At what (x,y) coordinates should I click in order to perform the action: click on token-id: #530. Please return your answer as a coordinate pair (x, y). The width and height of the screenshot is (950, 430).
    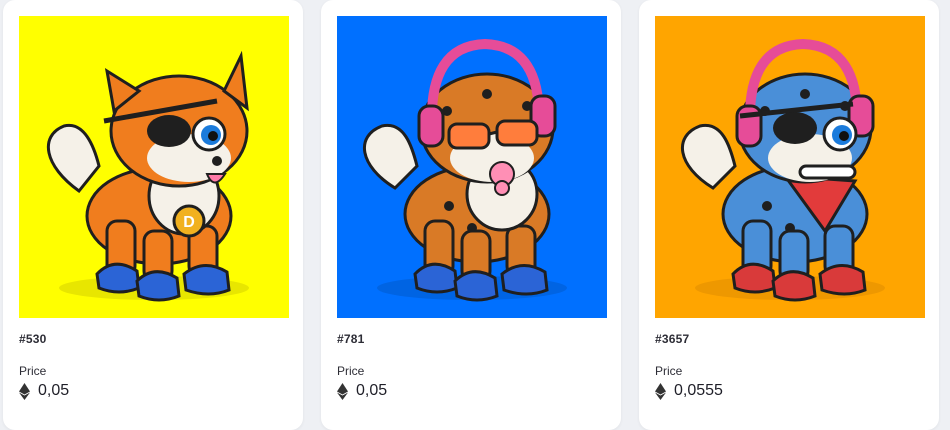
    Looking at the image, I should click on (33, 339).